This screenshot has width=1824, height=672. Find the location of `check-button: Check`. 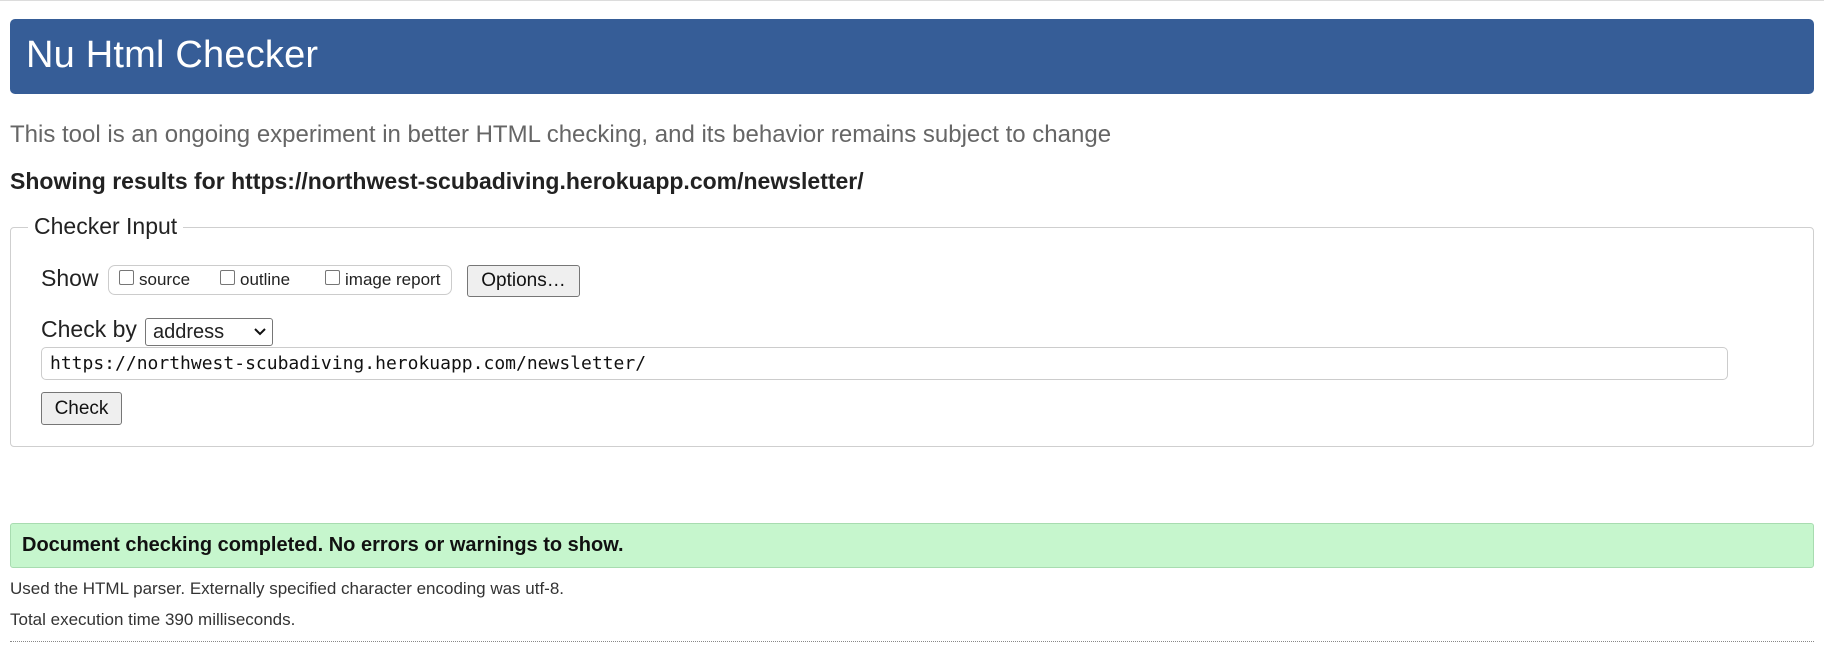

check-button: Check is located at coordinates (81, 408).